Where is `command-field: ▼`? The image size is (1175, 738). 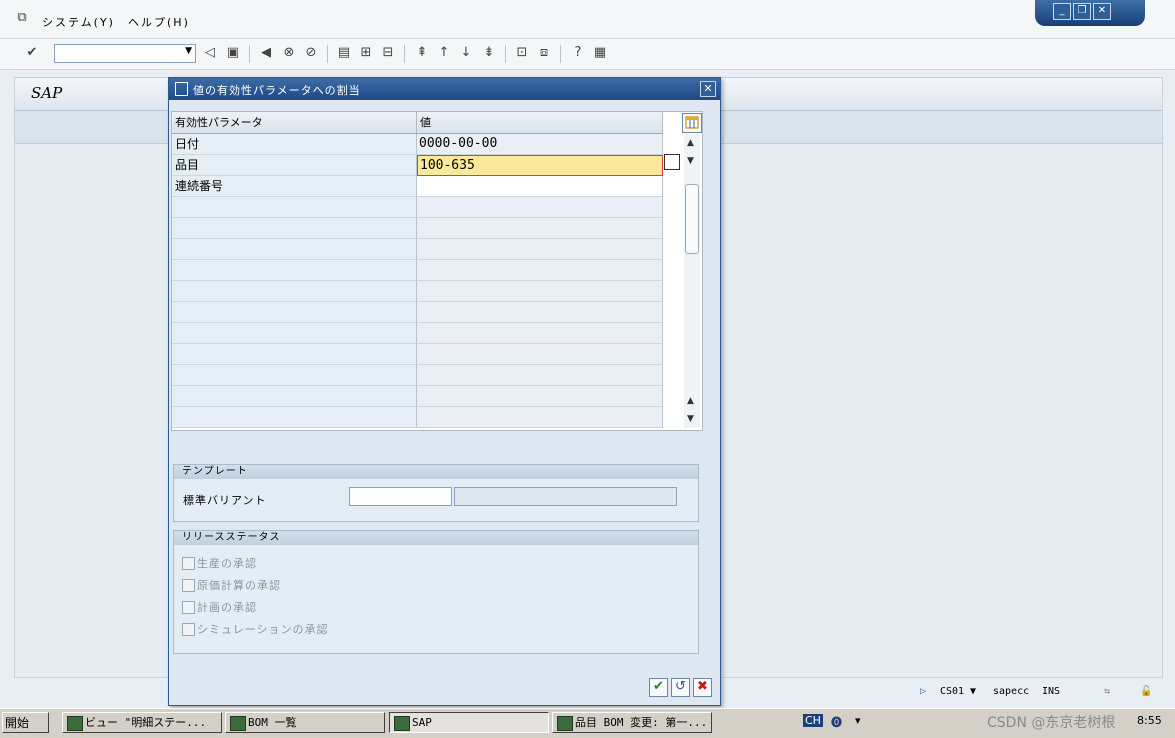
command-field: ▼ is located at coordinates (125, 53).